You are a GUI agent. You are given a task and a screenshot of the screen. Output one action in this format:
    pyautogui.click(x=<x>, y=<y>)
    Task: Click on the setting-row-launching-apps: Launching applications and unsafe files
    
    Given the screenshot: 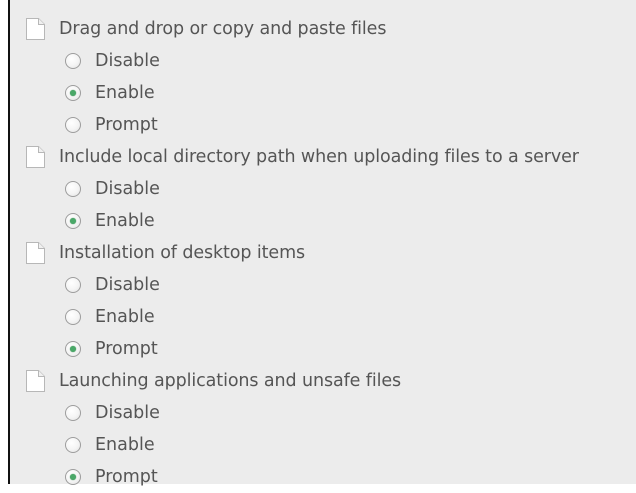 What is the action you would take?
    pyautogui.click(x=330, y=381)
    